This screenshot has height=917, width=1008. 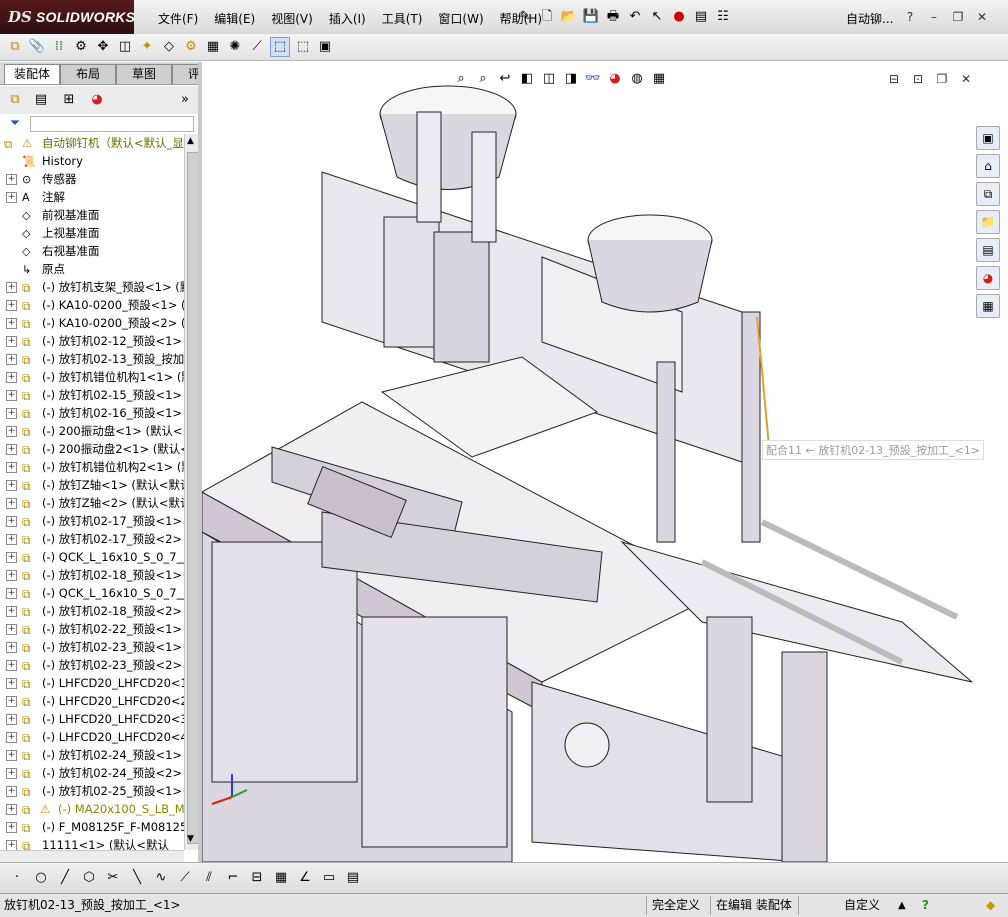 I want to click on tree-component-row: + ⧉ (-) 放钉机02-17_预設<1> (, so click(x=92, y=521).